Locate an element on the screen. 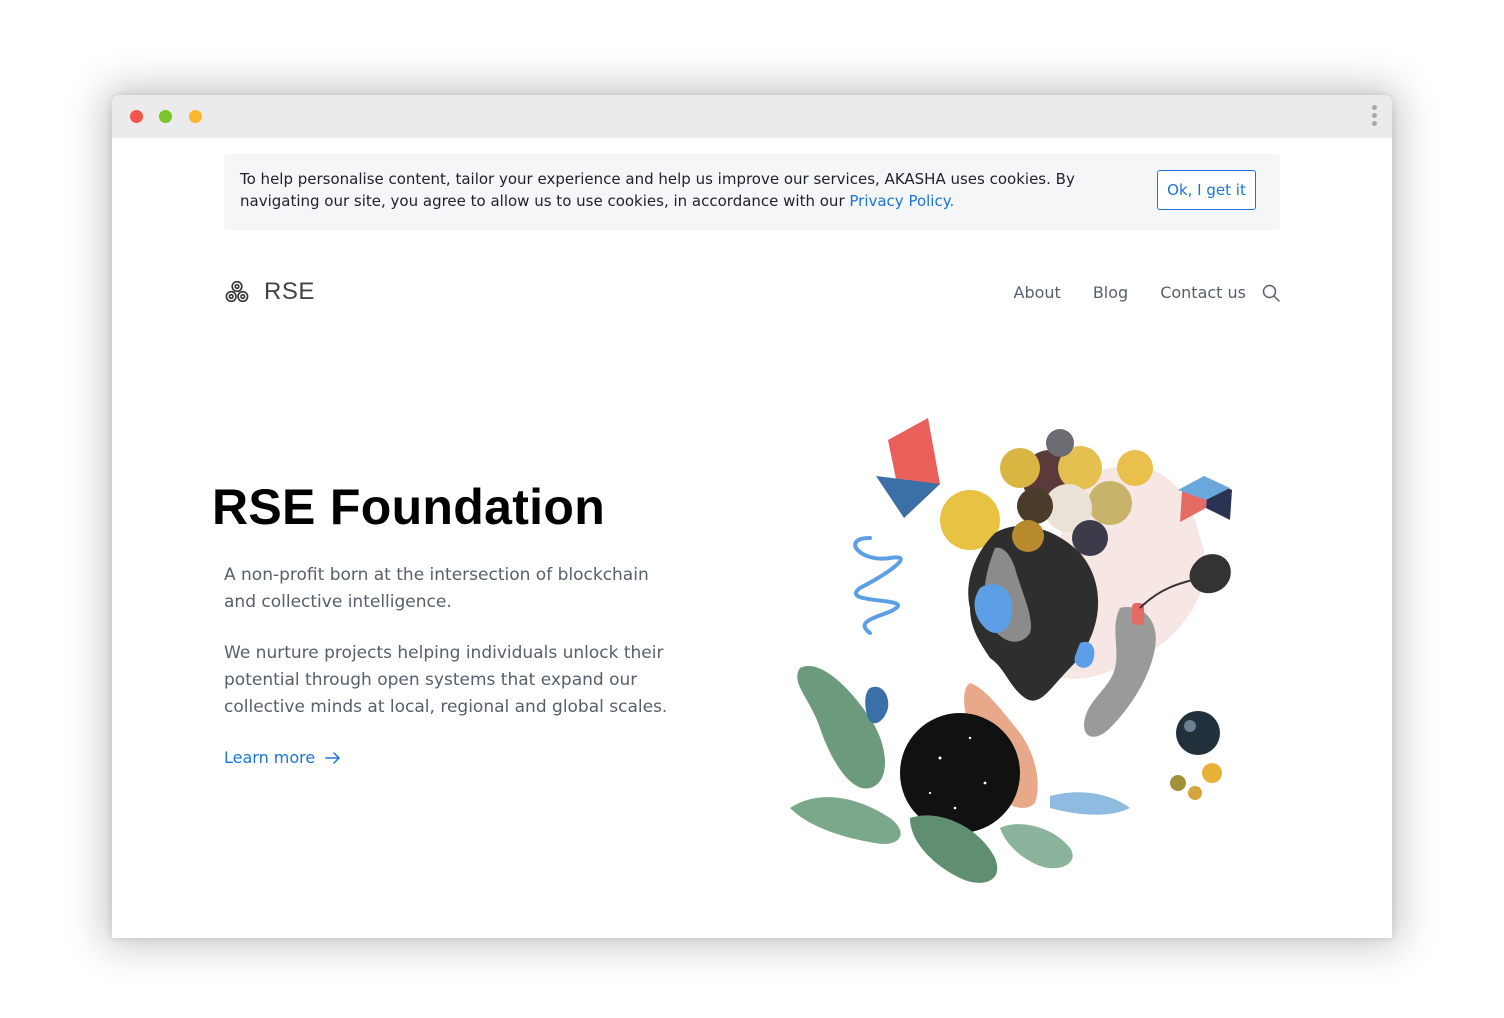 The height and width of the screenshot is (1018, 1504). site-logo: RSE is located at coordinates (269, 292).